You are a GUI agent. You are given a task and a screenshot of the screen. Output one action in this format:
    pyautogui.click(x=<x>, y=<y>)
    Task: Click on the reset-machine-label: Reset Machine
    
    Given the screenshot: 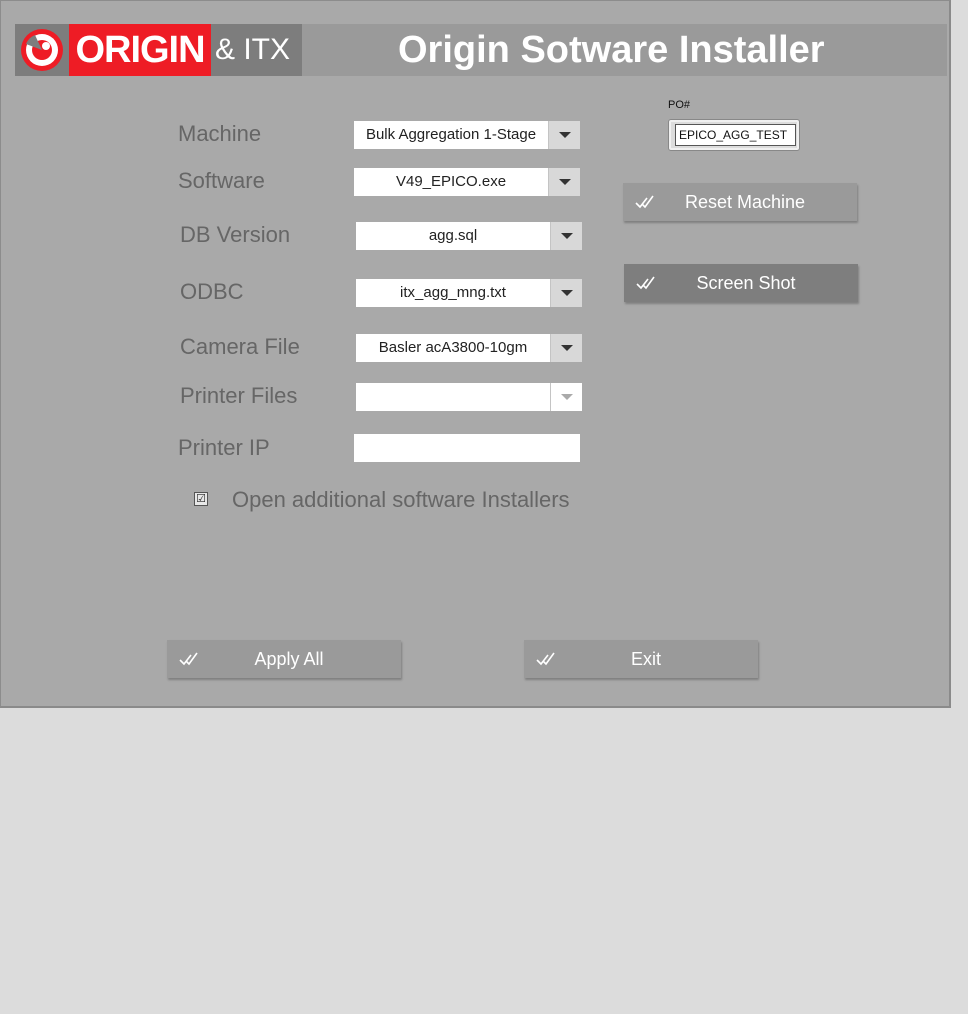 What is the action you would take?
    pyautogui.click(x=745, y=202)
    